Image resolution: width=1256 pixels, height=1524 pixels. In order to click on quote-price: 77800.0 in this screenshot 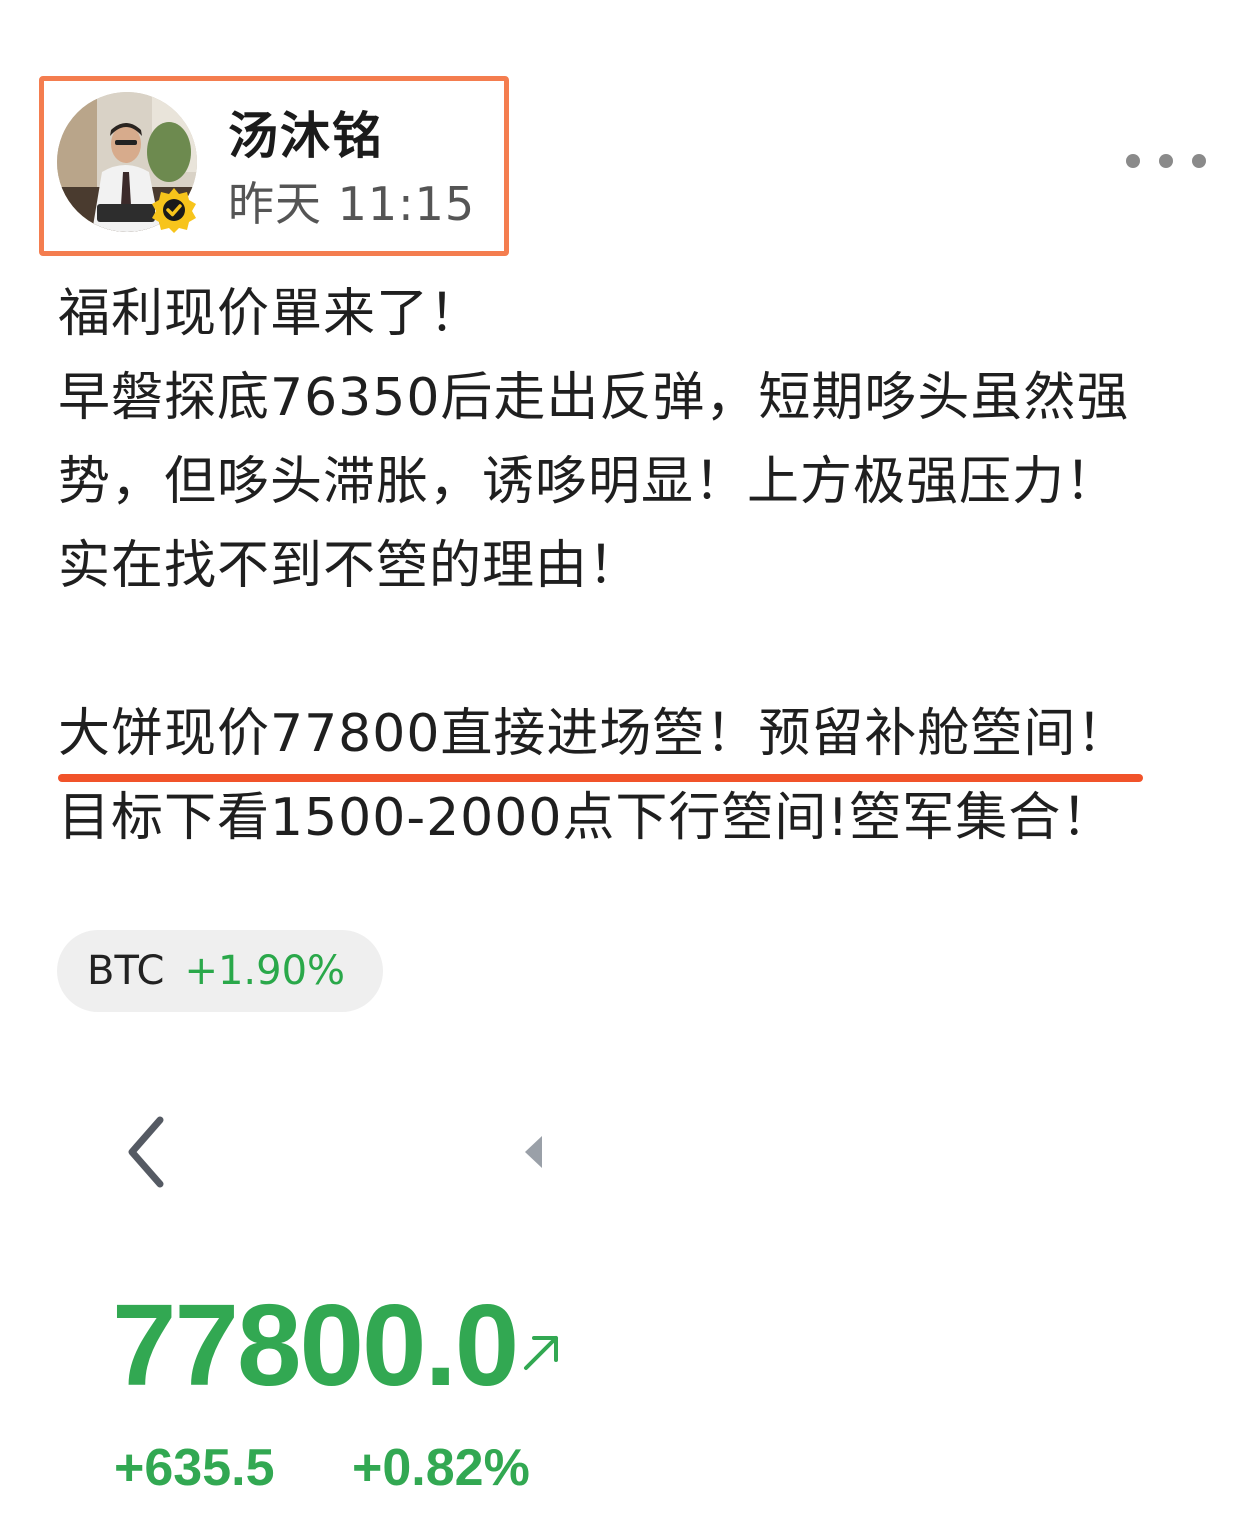, I will do `click(315, 1345)`.